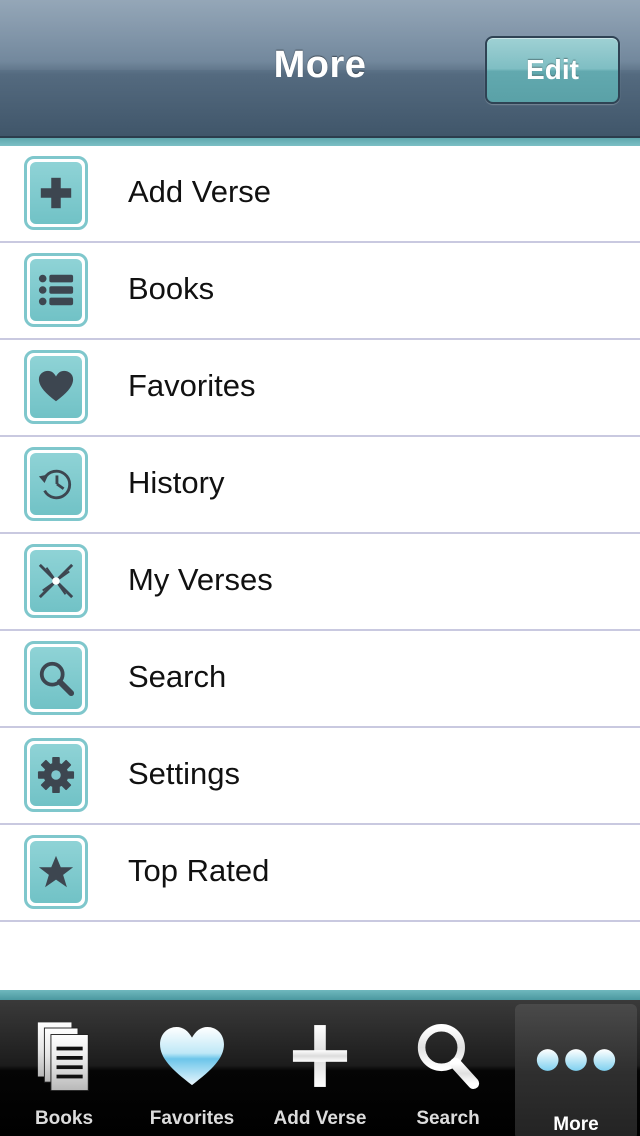 Image resolution: width=640 pixels, height=1136 pixels. Describe the element at coordinates (184, 773) in the screenshot. I see `list-item-label: Settings` at that location.